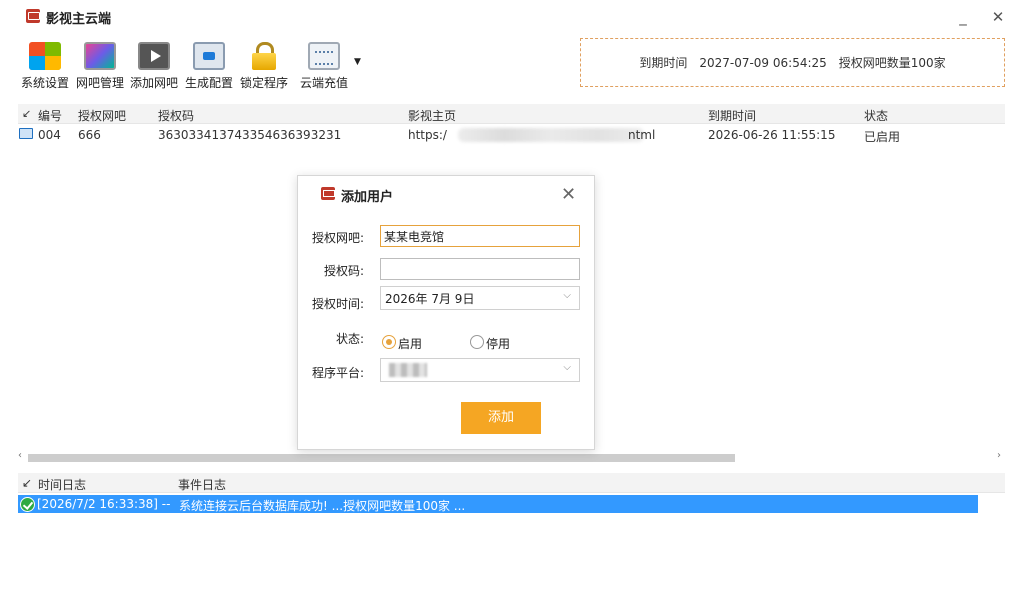 Image resolution: width=1020 pixels, height=607 pixels. Describe the element at coordinates (104, 504) in the screenshot. I see `log-time: [2026/7/2 16:33:38] --` at that location.